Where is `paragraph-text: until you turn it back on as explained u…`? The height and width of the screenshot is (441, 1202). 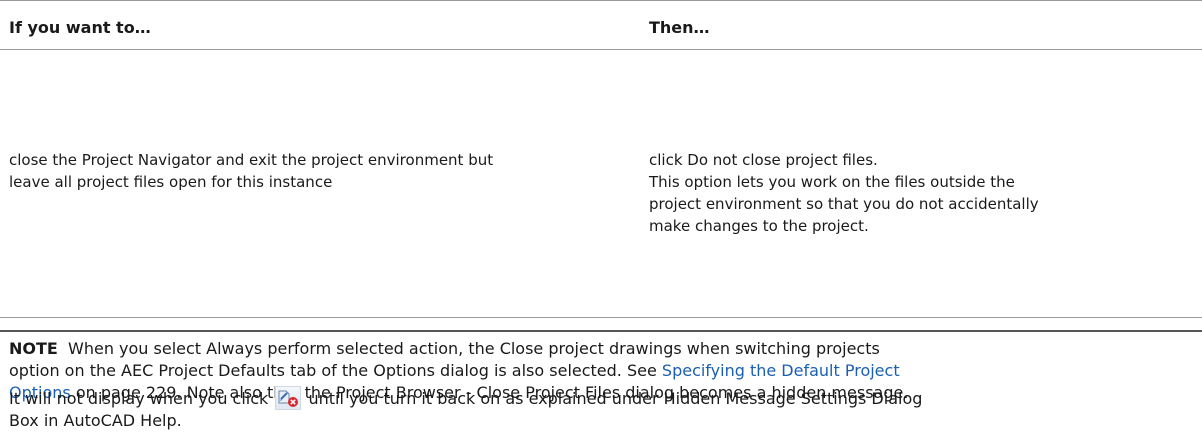 paragraph-text: until you turn it back on as explained u… is located at coordinates (613, 398).